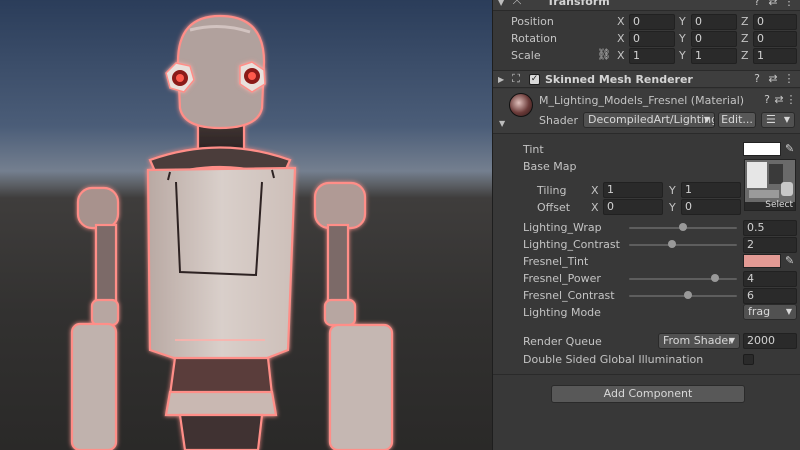  Describe the element at coordinates (517, 3) in the screenshot. I see `transform-axis-icon: ⤧` at that location.